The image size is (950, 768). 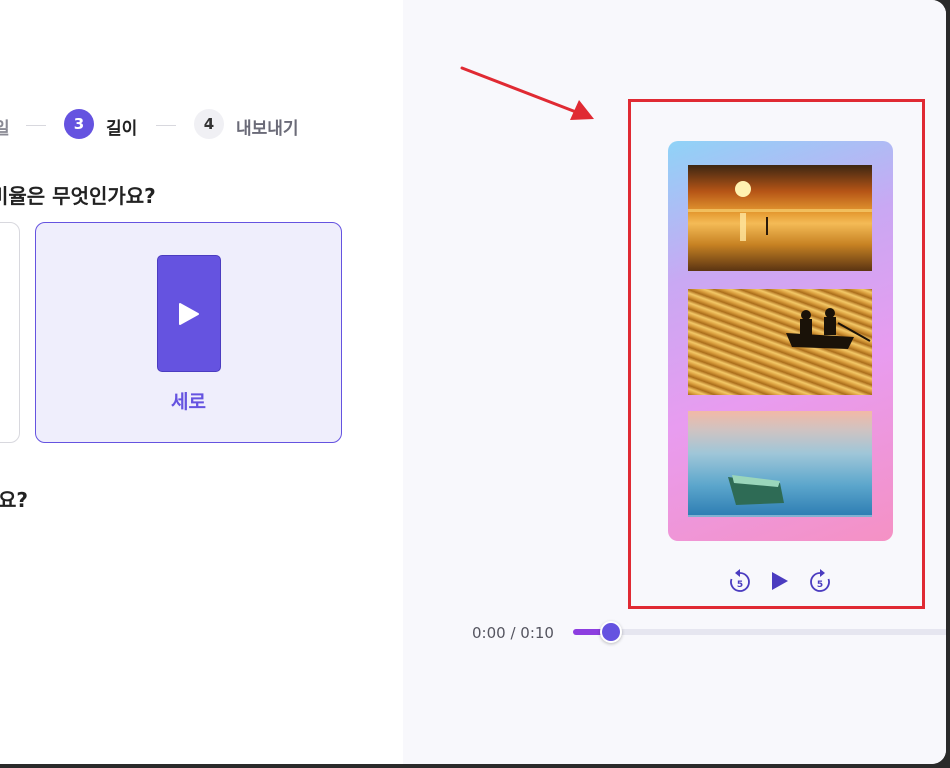 I want to click on arrow-annotation, so click(x=527, y=93).